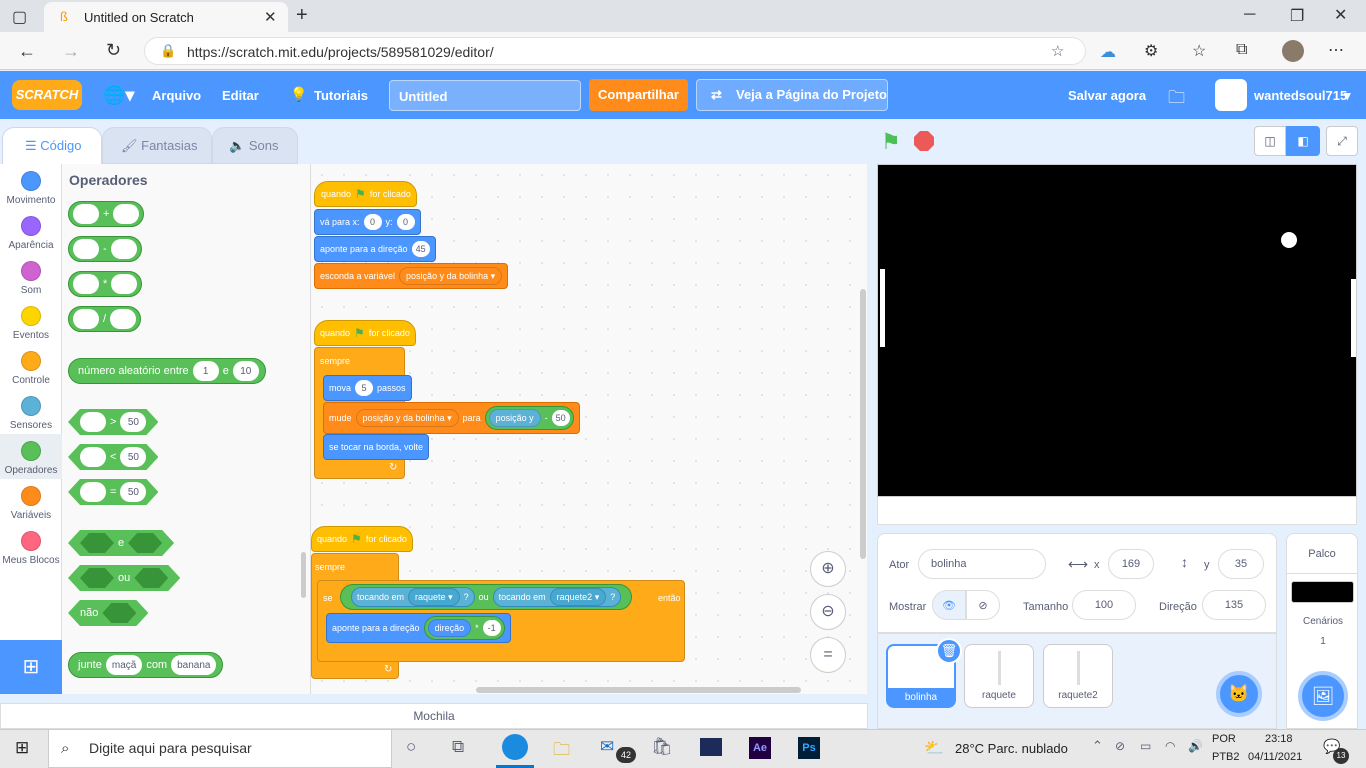 The height and width of the screenshot is (768, 1366). I want to click on touching-raquete-block: tocando em raquete ▾?, so click(413, 597).